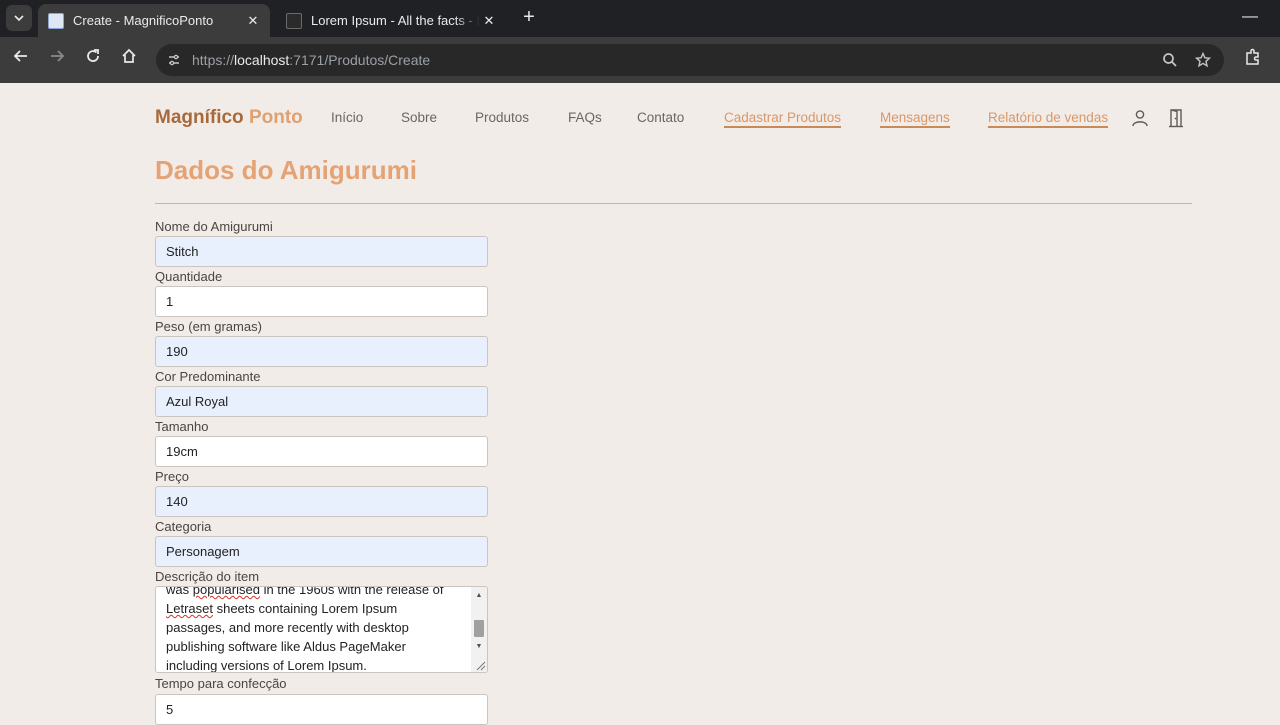  I want to click on categoria-label: Categoria, so click(183, 526).